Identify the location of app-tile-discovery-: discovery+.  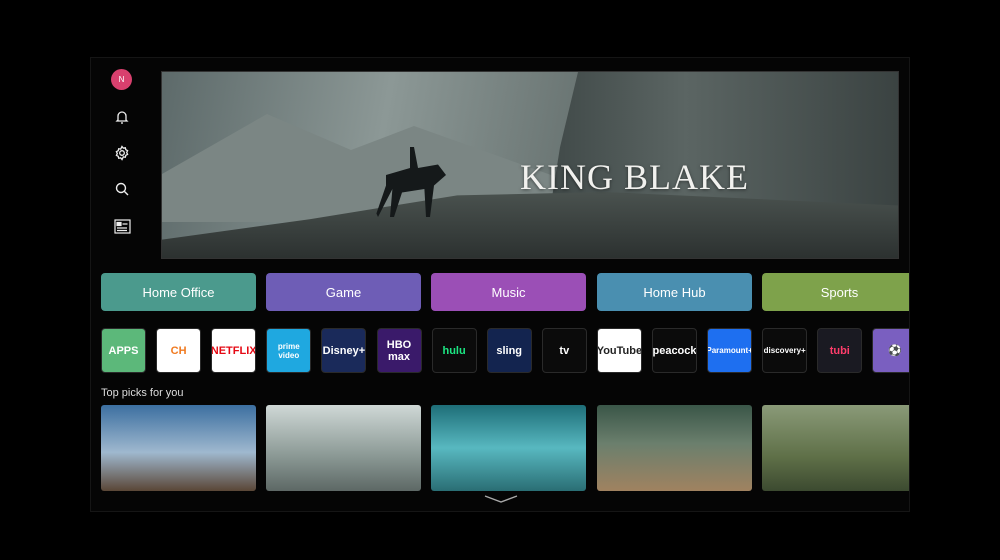
(785, 350).